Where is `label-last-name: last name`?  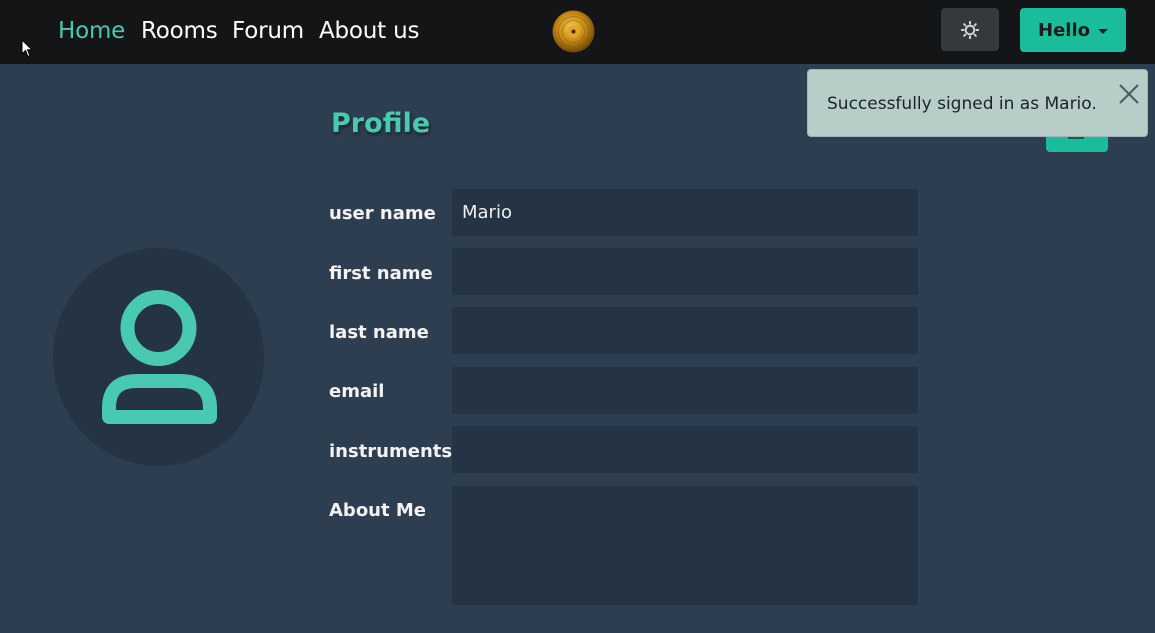
label-last-name: last name is located at coordinates (379, 332).